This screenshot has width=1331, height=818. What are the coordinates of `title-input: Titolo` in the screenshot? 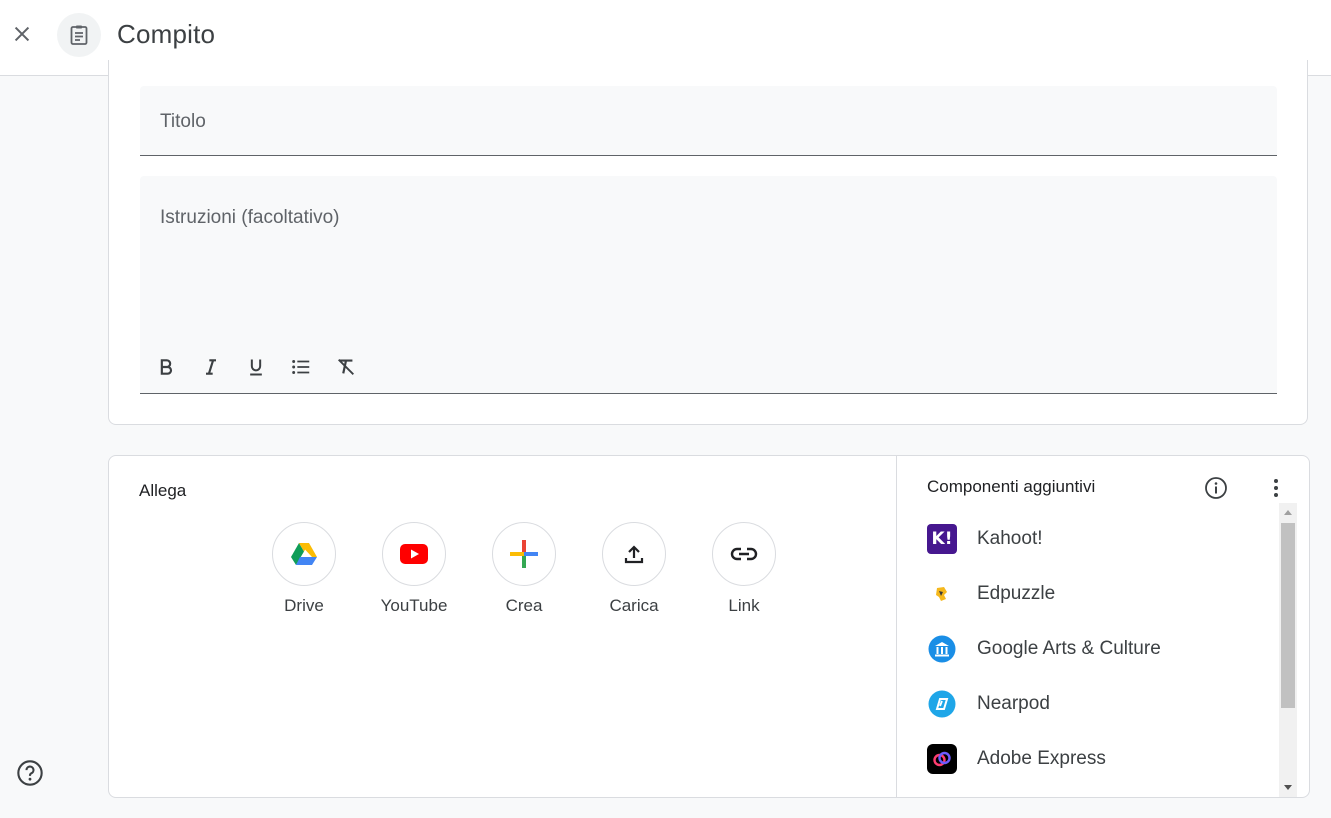 It's located at (708, 121).